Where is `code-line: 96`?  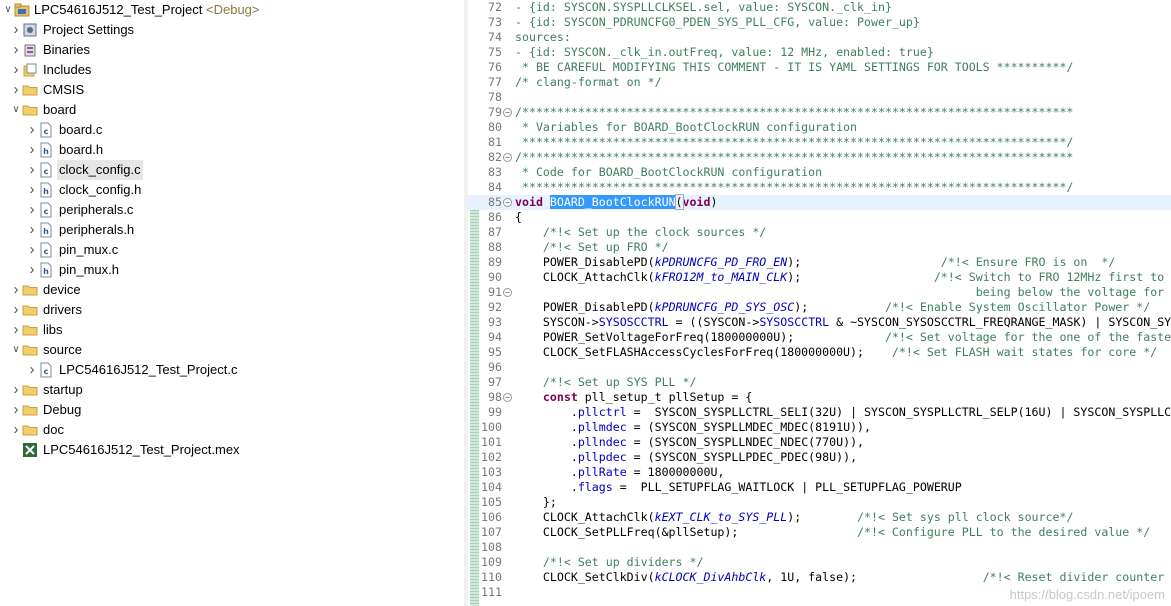 code-line: 96 is located at coordinates (819, 367).